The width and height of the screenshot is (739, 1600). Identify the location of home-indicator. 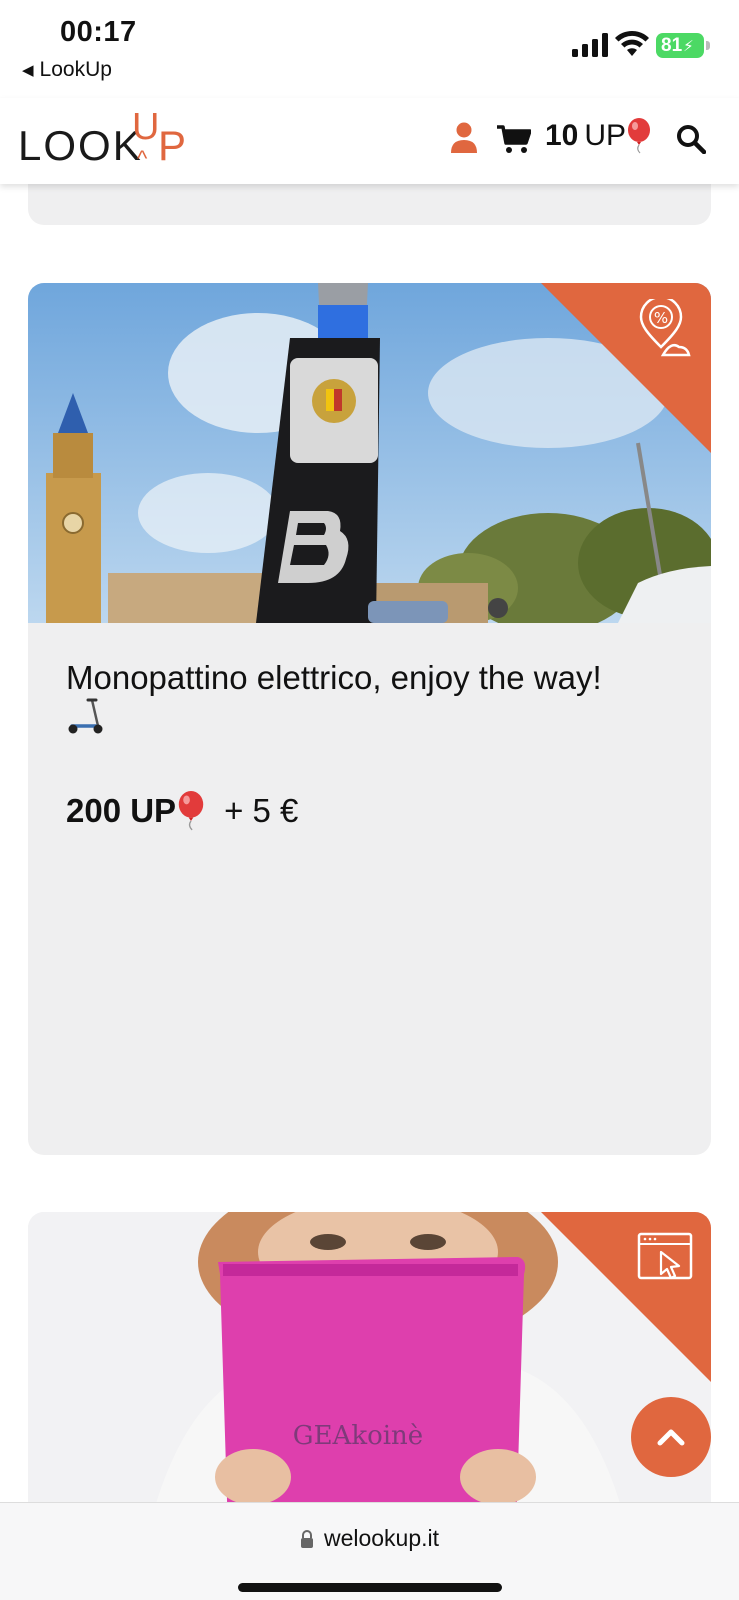
(370, 1587).